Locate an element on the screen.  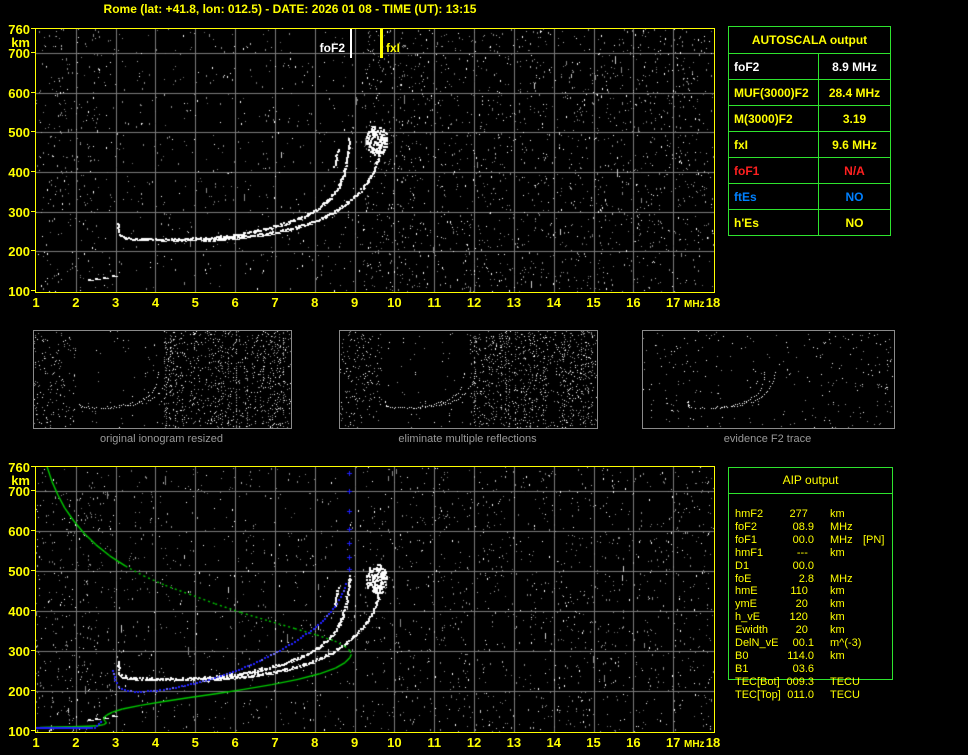
aip-row: D1 00.0 is located at coordinates (810, 566).